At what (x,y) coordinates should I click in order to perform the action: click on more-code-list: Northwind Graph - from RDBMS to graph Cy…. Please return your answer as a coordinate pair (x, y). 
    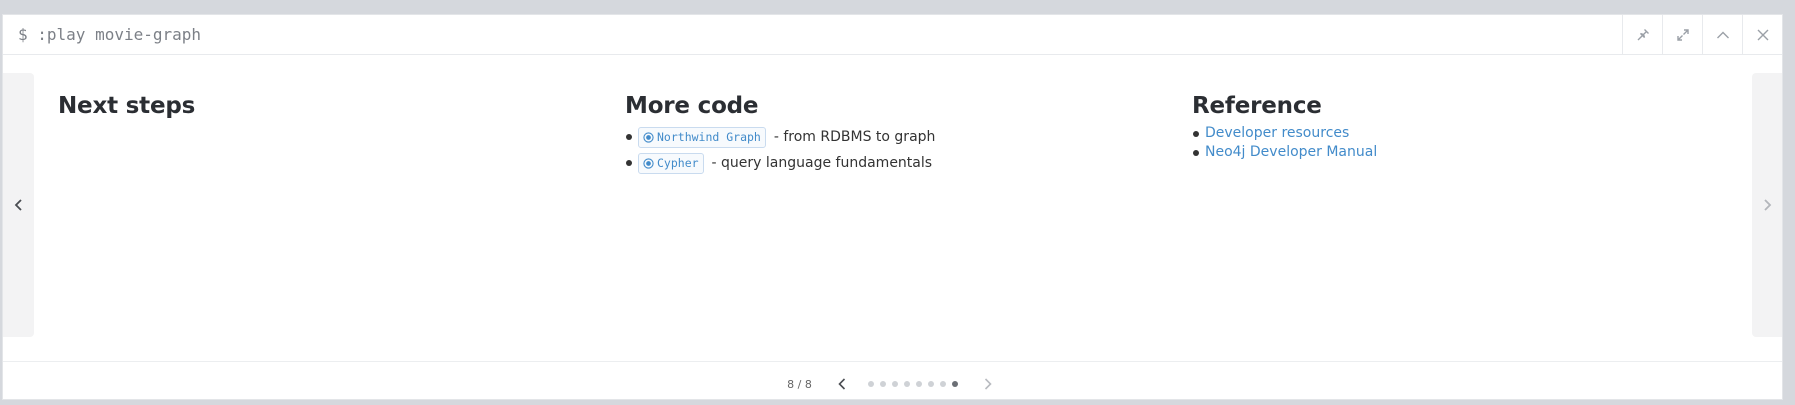
    Looking at the image, I should click on (885, 150).